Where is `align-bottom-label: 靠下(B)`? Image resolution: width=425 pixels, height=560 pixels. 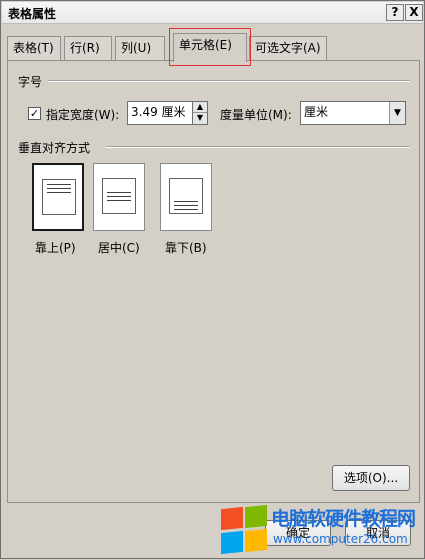
align-bottom-label: 靠下(B) is located at coordinates (186, 248).